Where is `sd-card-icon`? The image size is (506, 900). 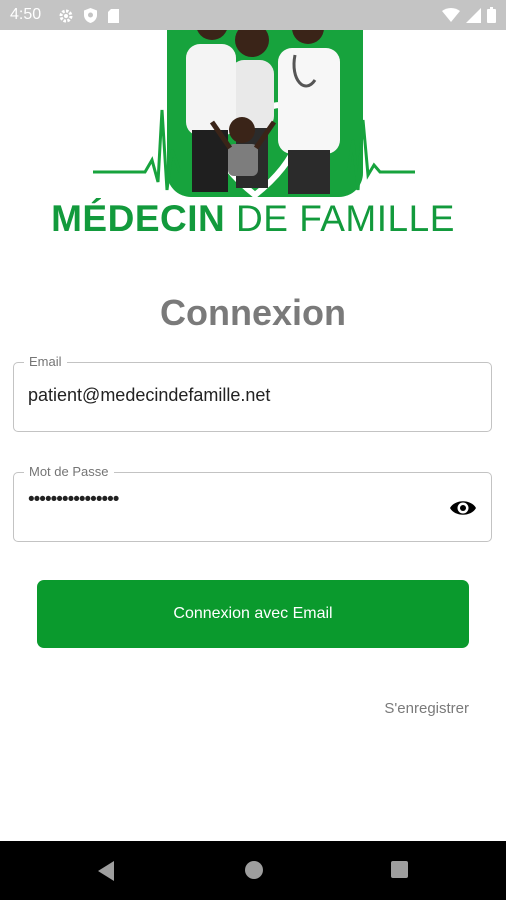
sd-card-icon is located at coordinates (113, 15).